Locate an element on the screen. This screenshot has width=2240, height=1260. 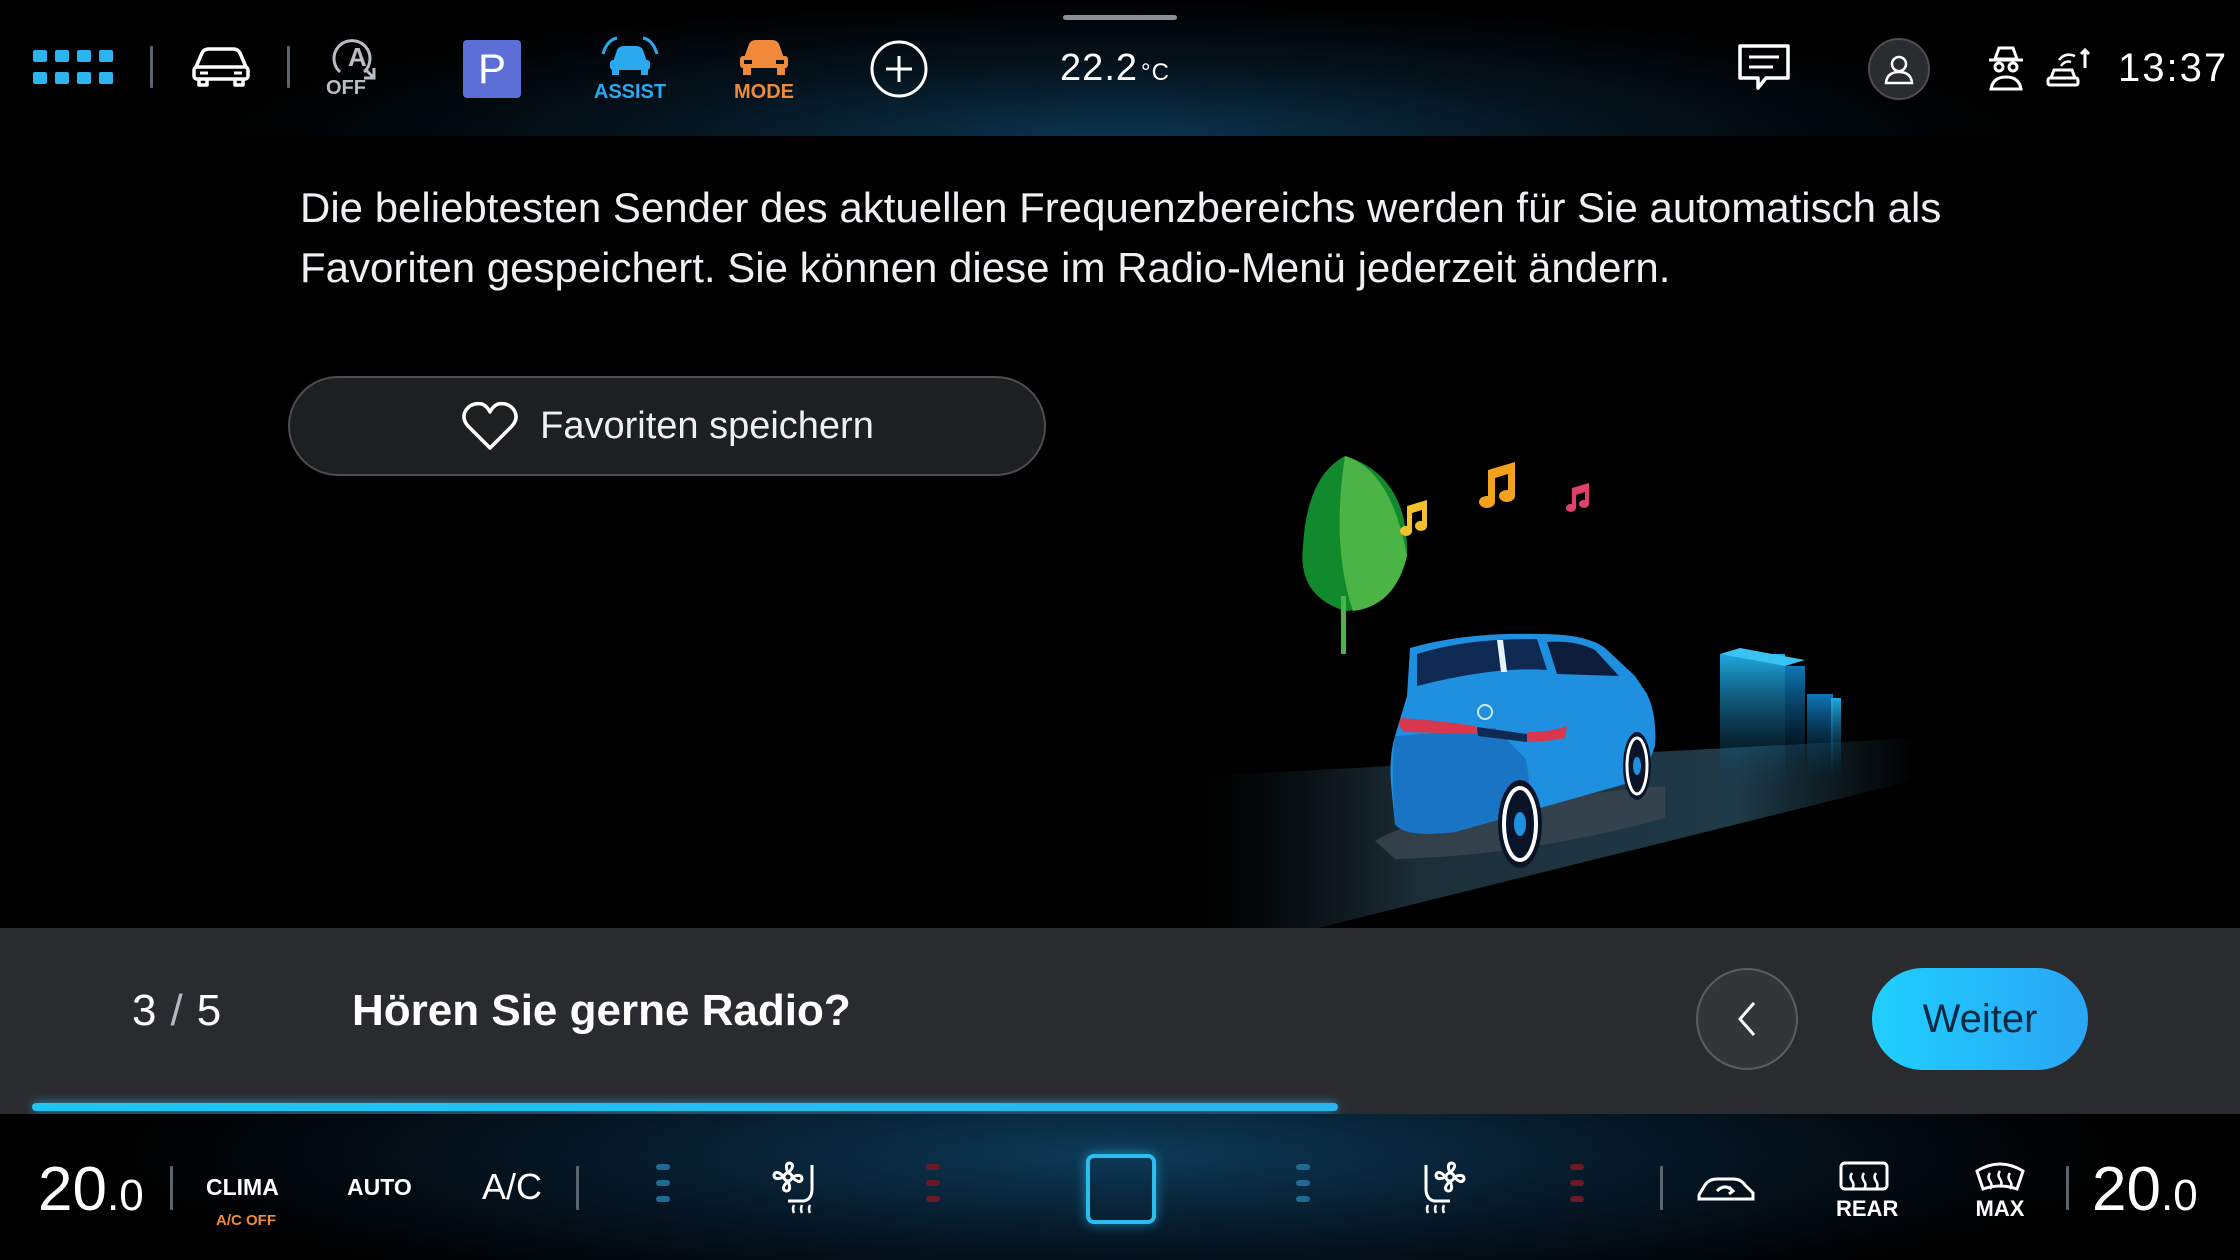
step-title: Hören Sie gerne Radio? is located at coordinates (601, 1010).